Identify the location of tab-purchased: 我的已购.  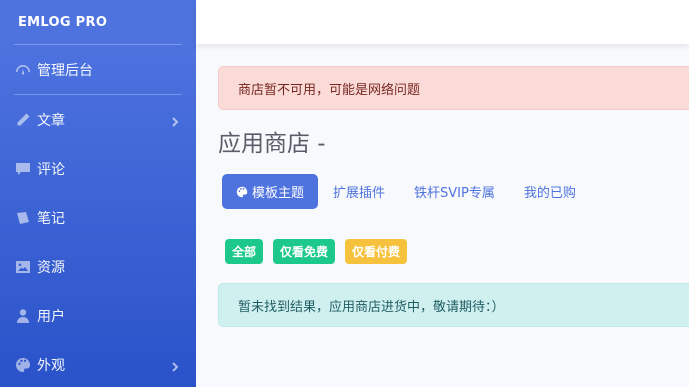
(550, 191).